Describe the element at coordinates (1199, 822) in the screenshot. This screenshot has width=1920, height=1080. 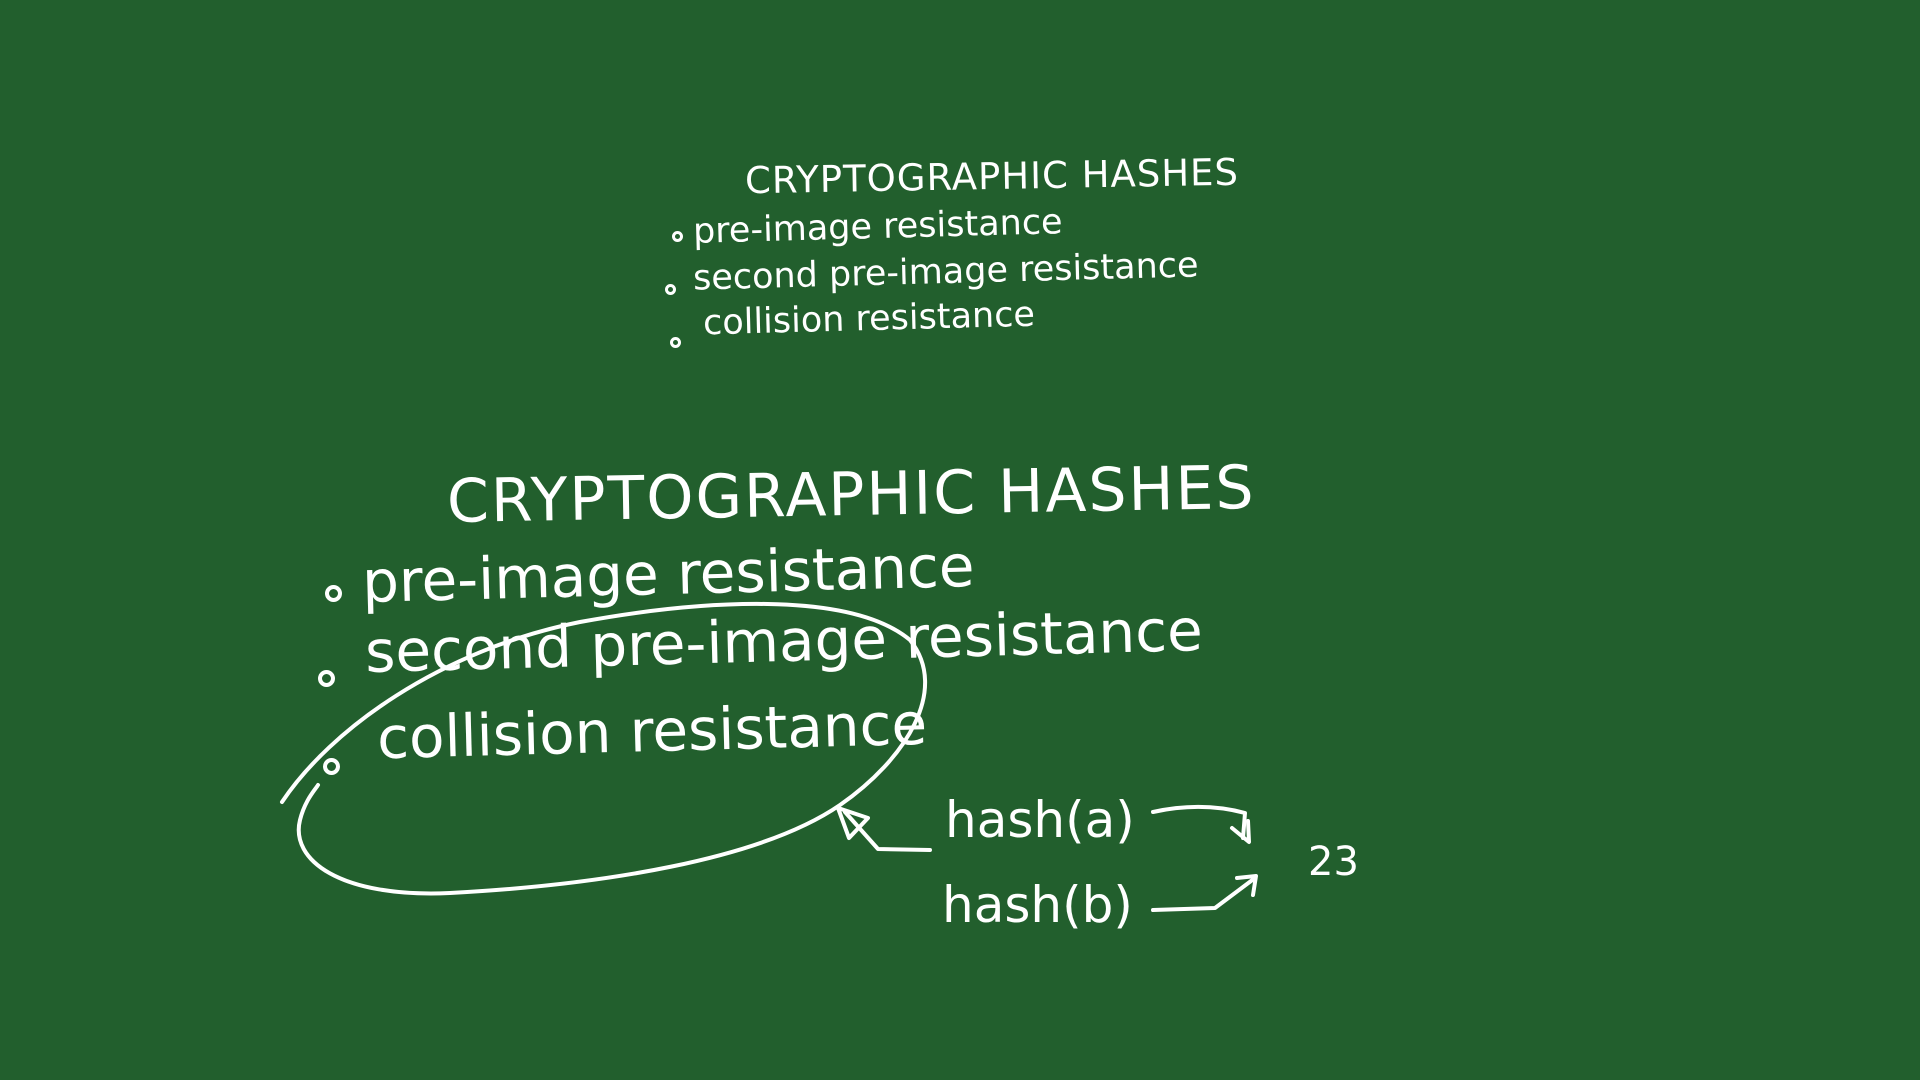
I see `hash-a-arrow` at that location.